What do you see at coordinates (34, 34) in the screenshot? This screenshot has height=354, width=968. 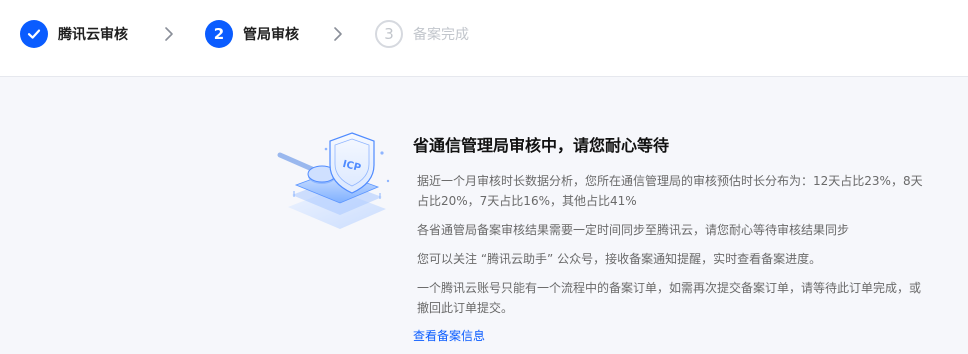 I see `check-icon` at bounding box center [34, 34].